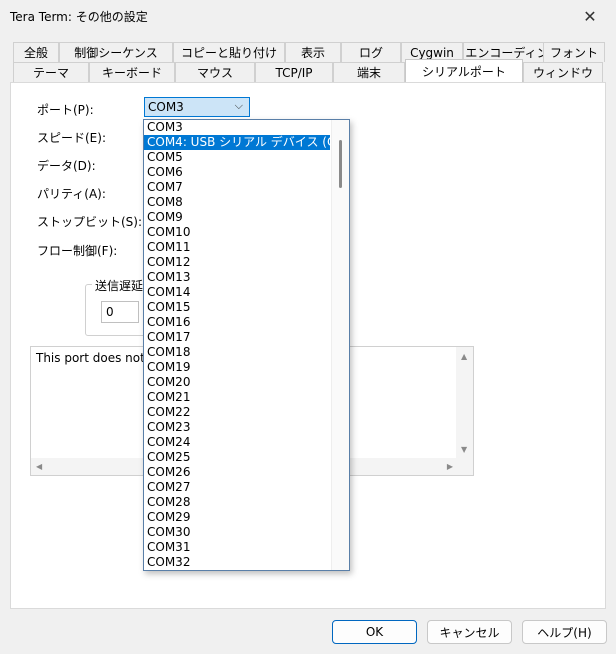  What do you see at coordinates (464, 71) in the screenshot?
I see `tab-serial-port: シリアルポート` at bounding box center [464, 71].